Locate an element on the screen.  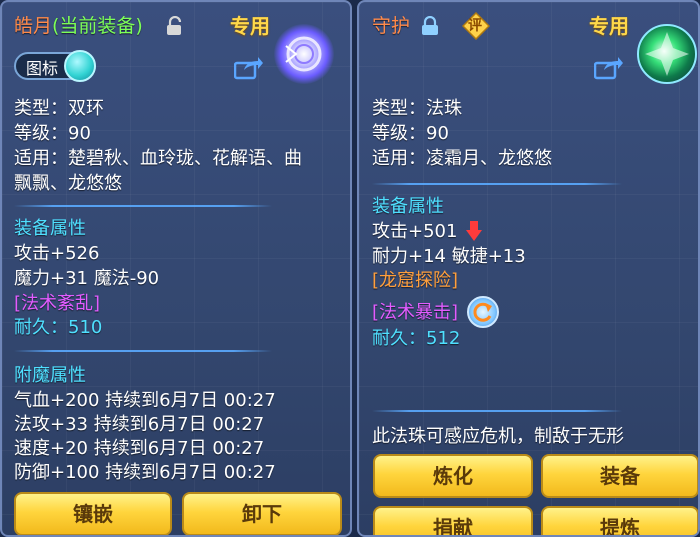
enchant-line: 防御+100 持续到6月7日 00:27 is located at coordinates (145, 472).